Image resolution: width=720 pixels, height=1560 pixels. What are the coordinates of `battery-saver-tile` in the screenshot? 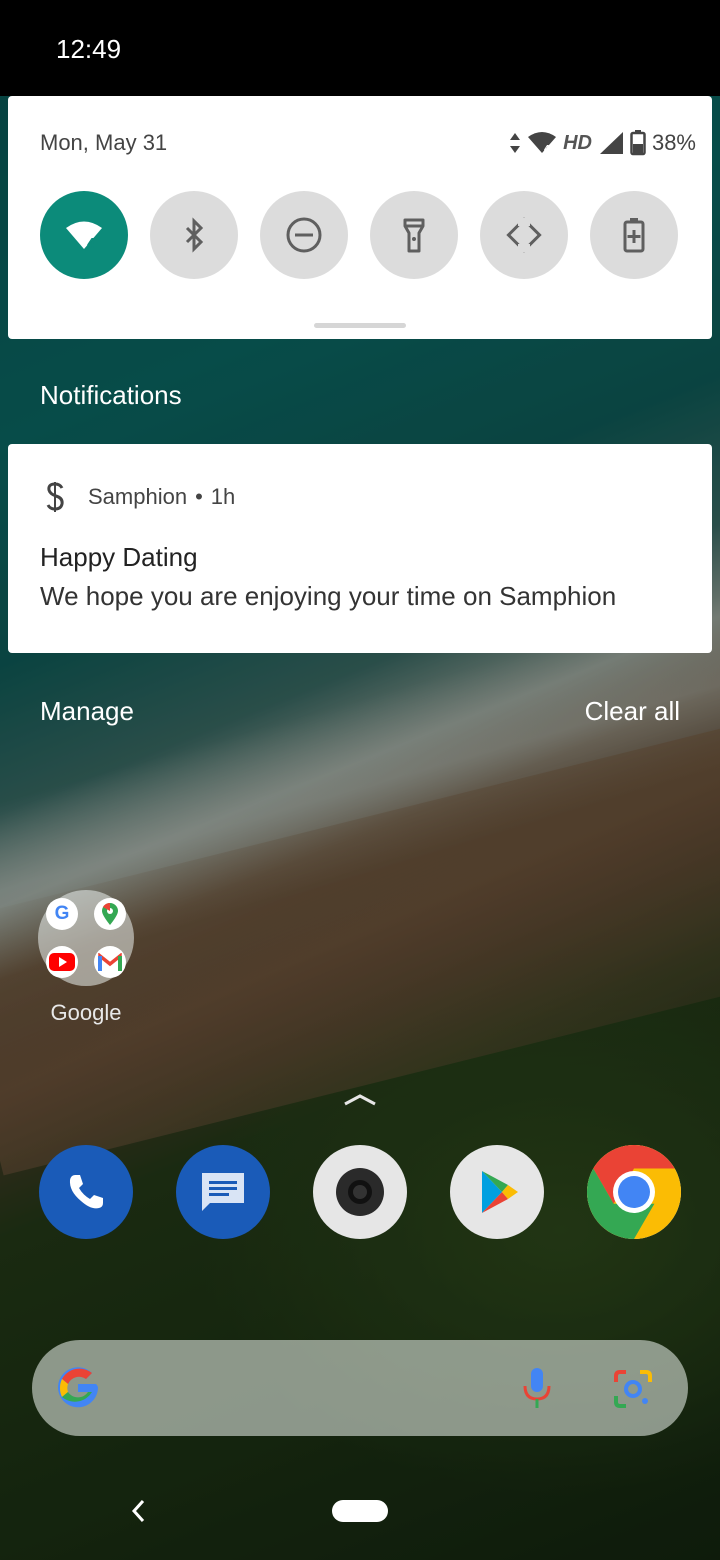 It's located at (634, 235).